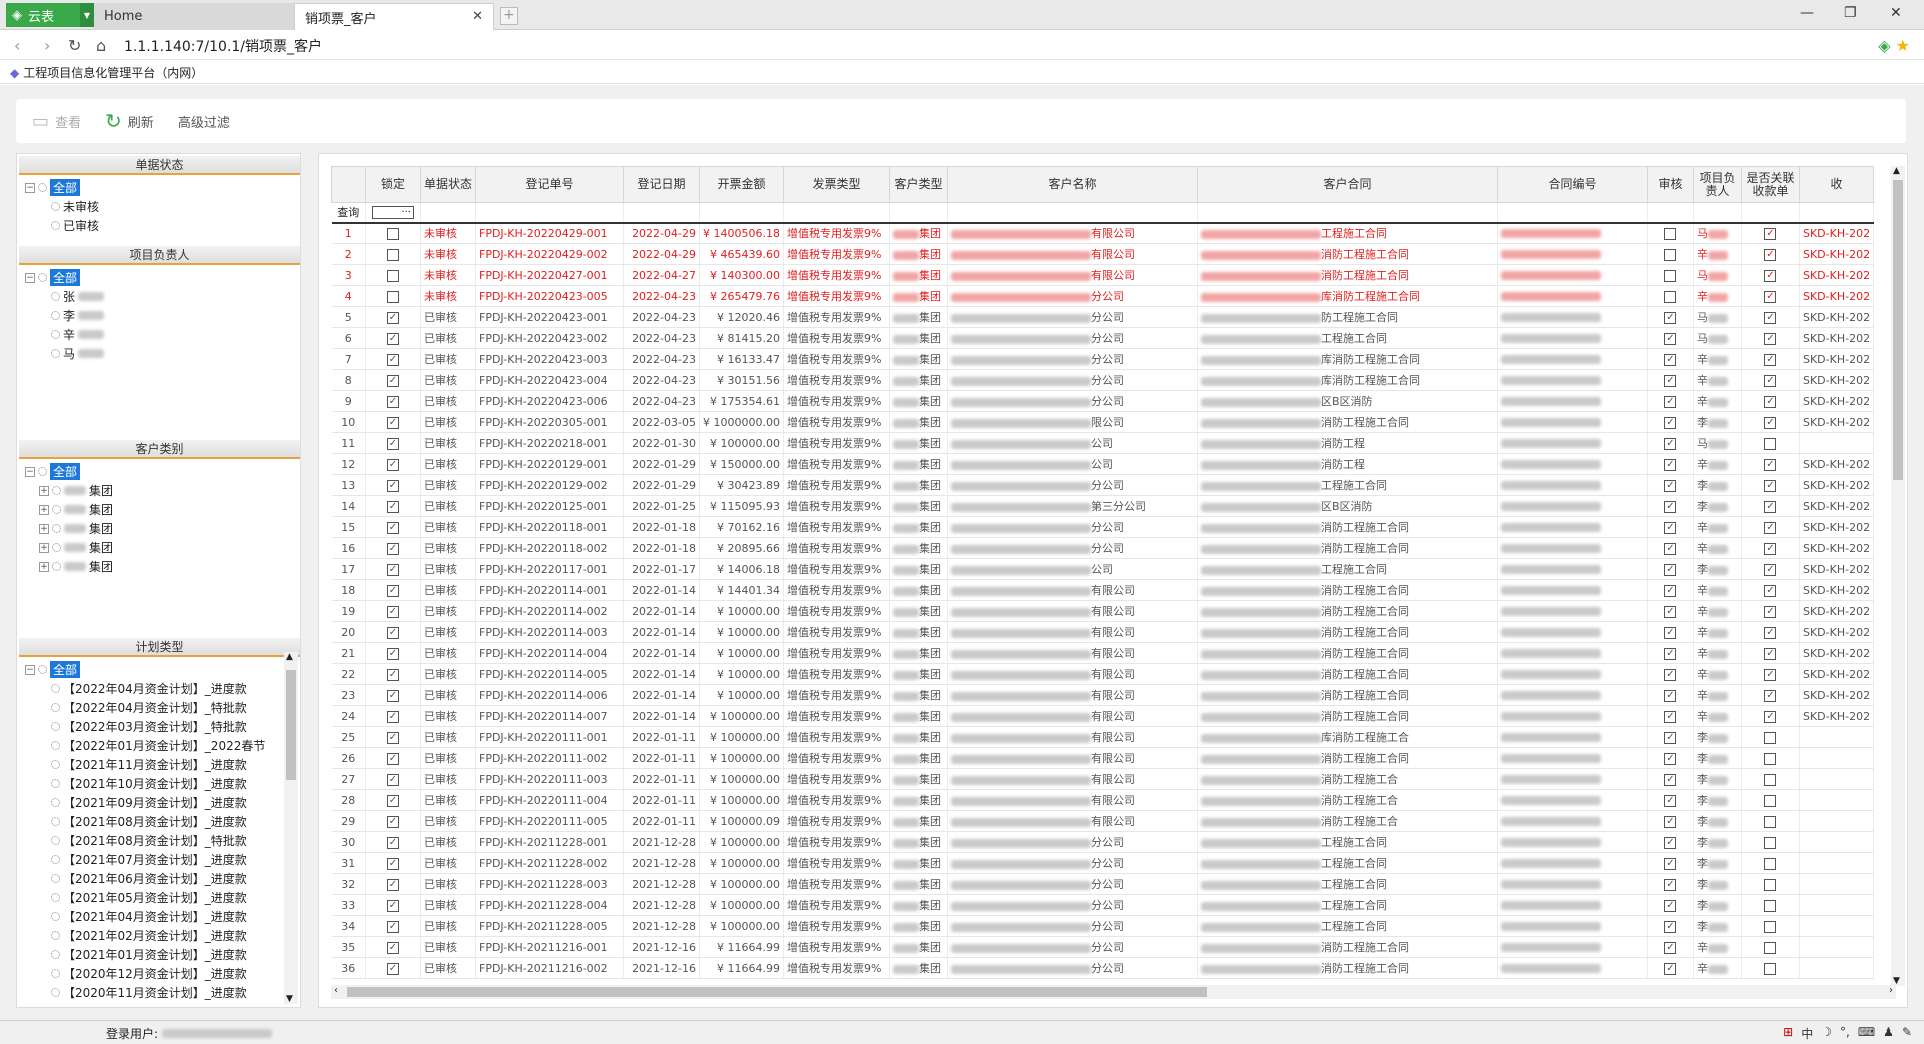 This screenshot has width=1924, height=1044. Describe the element at coordinates (1884, 45) in the screenshot. I see `extension-icon: ◈` at that location.